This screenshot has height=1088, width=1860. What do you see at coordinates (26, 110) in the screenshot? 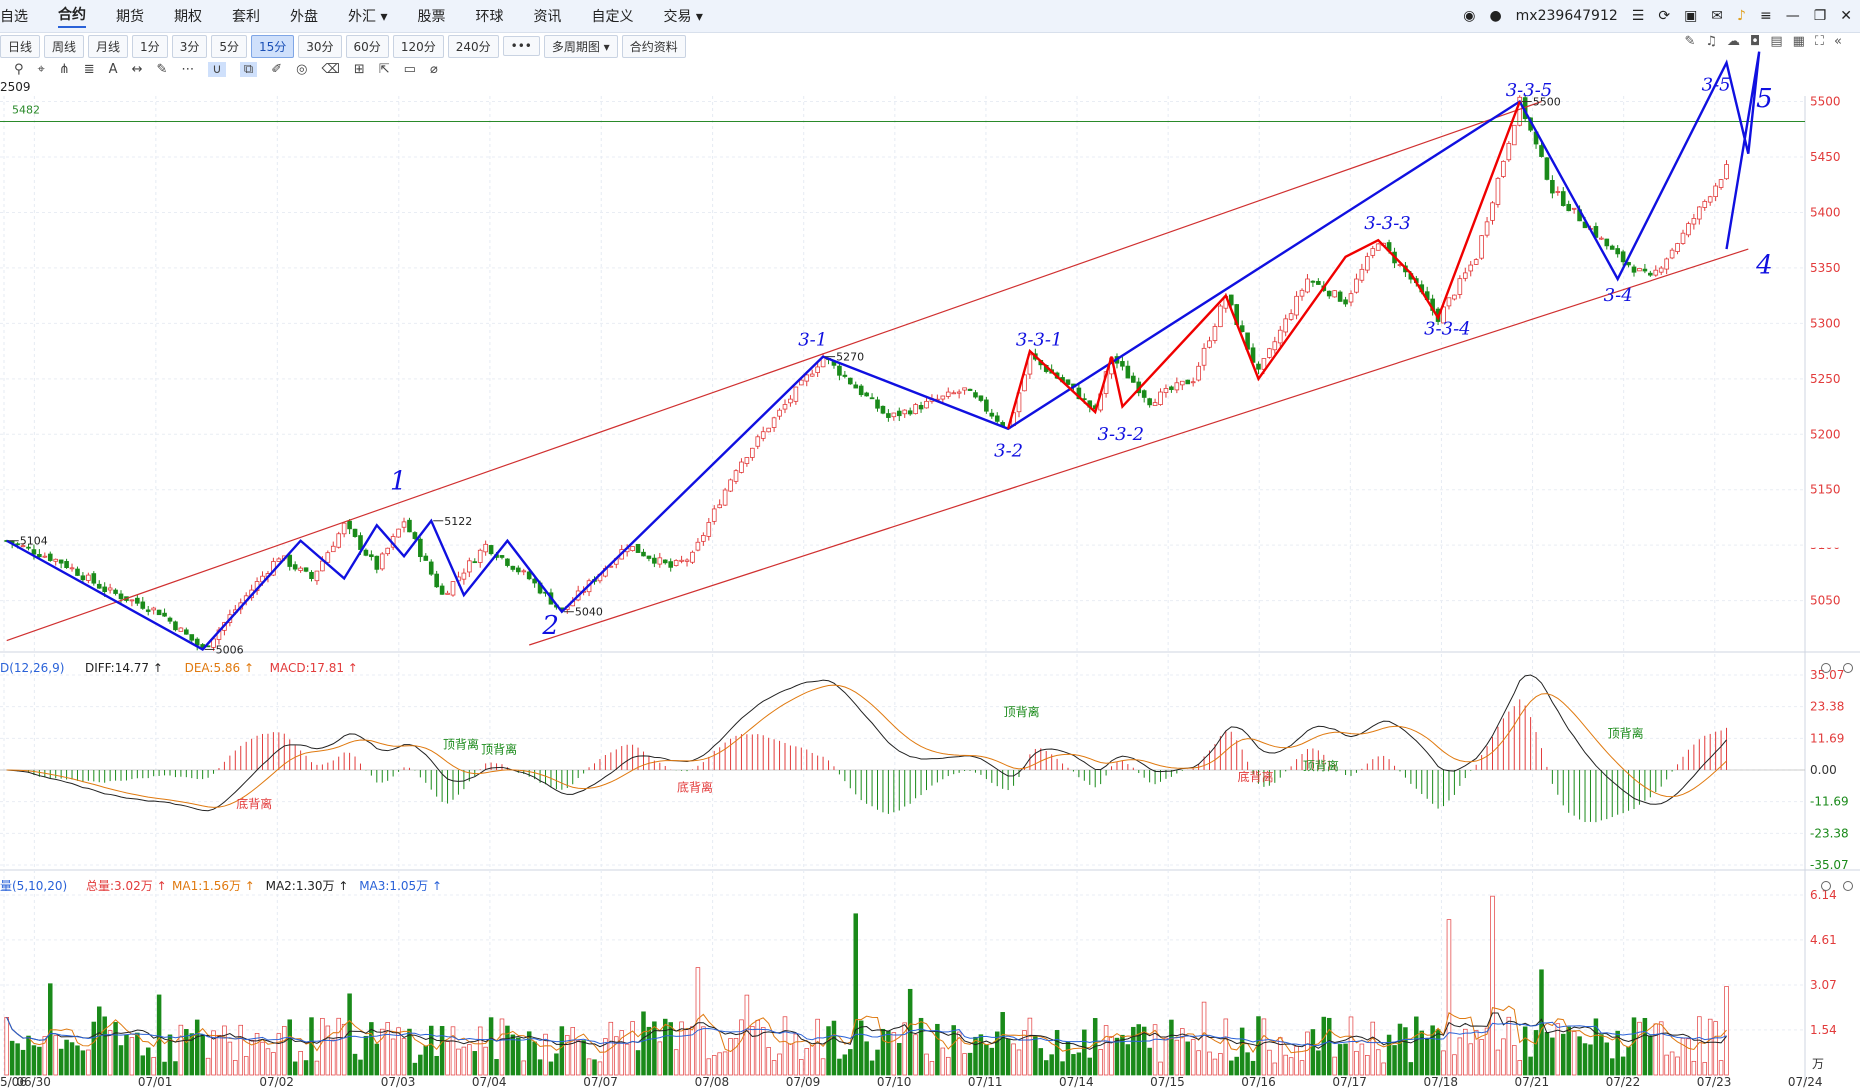
I see `hline-label: 5482` at bounding box center [26, 110].